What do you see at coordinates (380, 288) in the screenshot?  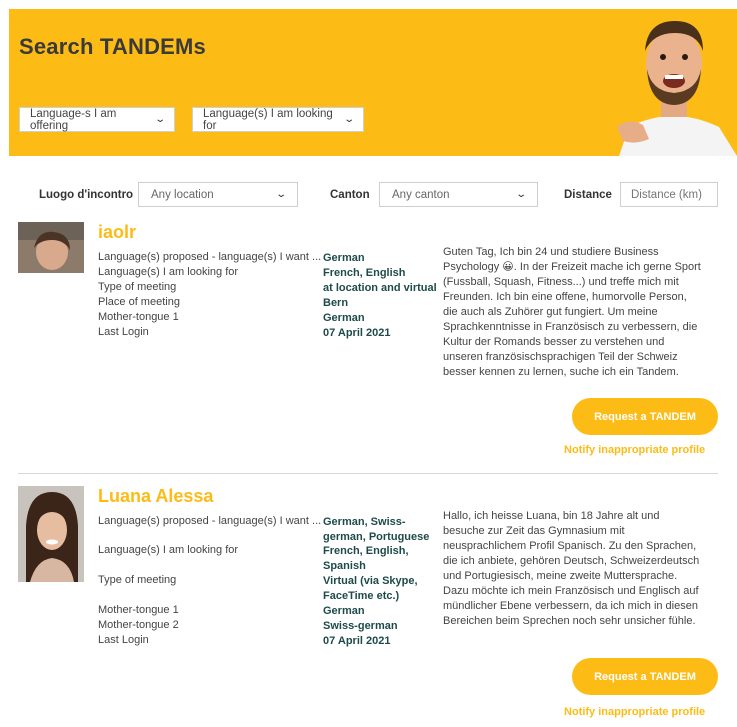 I see `field-value: at location and virtual` at bounding box center [380, 288].